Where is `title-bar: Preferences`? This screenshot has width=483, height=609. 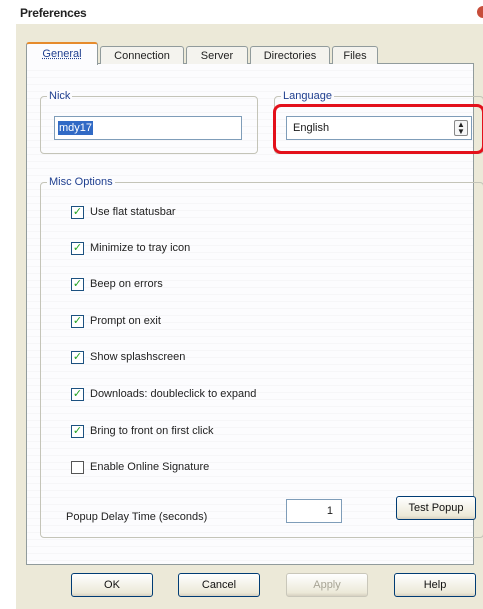 title-bar: Preferences is located at coordinates (249, 12).